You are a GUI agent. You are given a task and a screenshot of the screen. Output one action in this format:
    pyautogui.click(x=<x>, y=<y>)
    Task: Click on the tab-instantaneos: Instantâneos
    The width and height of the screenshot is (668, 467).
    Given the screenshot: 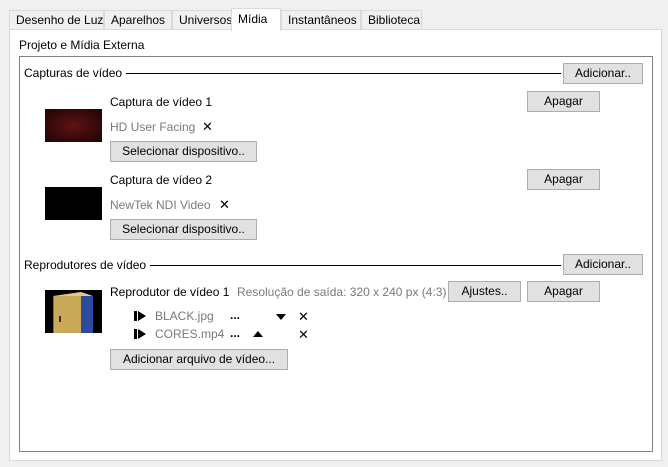 What is the action you would take?
    pyautogui.click(x=321, y=20)
    